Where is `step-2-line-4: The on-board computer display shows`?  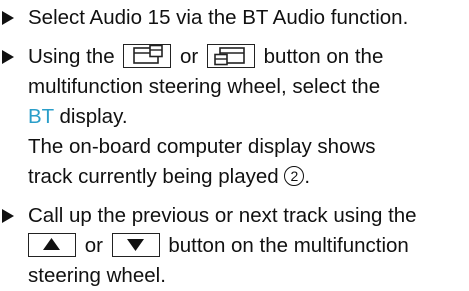
step-2-line-4: The on-board computer display shows is located at coordinates (202, 146).